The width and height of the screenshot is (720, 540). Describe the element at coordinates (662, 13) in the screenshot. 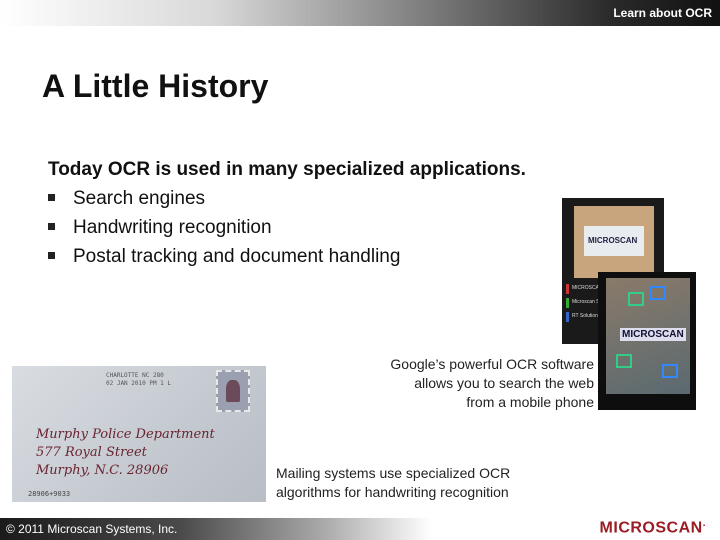

I see `section-title: Learn about OCR` at that location.